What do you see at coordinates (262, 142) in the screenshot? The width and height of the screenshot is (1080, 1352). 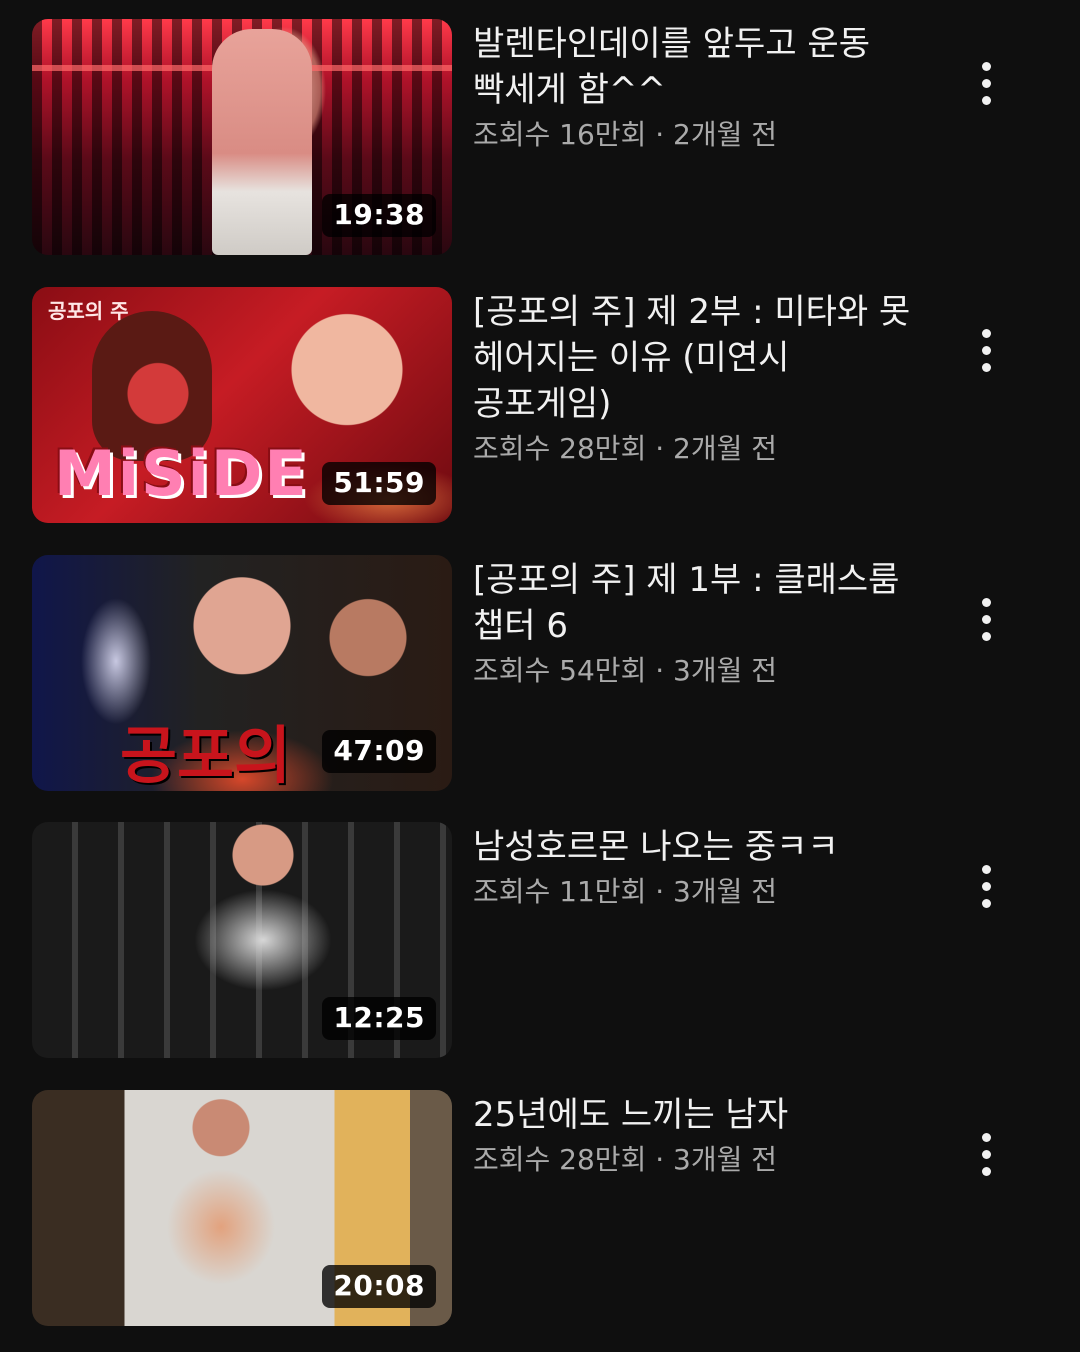 I see `thumbnail-figure` at bounding box center [262, 142].